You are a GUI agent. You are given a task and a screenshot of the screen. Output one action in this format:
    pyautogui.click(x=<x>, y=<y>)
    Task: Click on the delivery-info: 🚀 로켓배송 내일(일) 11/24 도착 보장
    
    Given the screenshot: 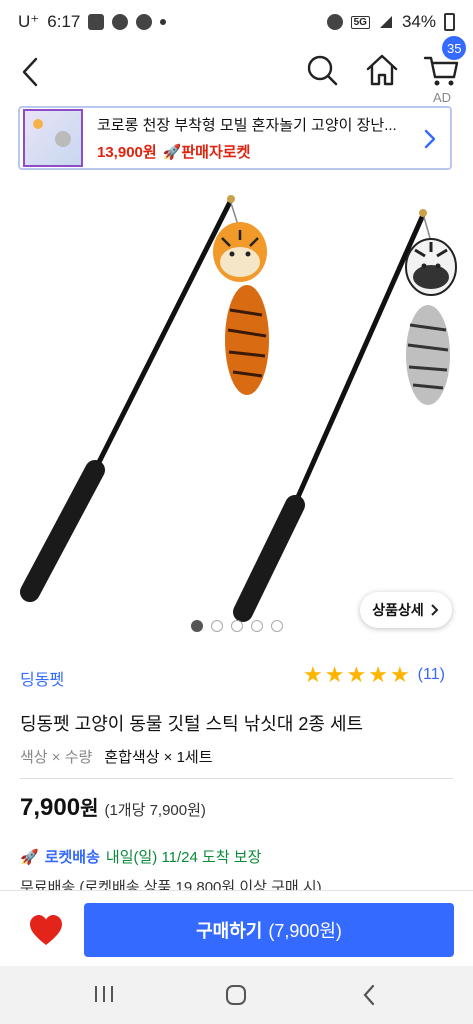 What is the action you would take?
    pyautogui.click(x=140, y=856)
    